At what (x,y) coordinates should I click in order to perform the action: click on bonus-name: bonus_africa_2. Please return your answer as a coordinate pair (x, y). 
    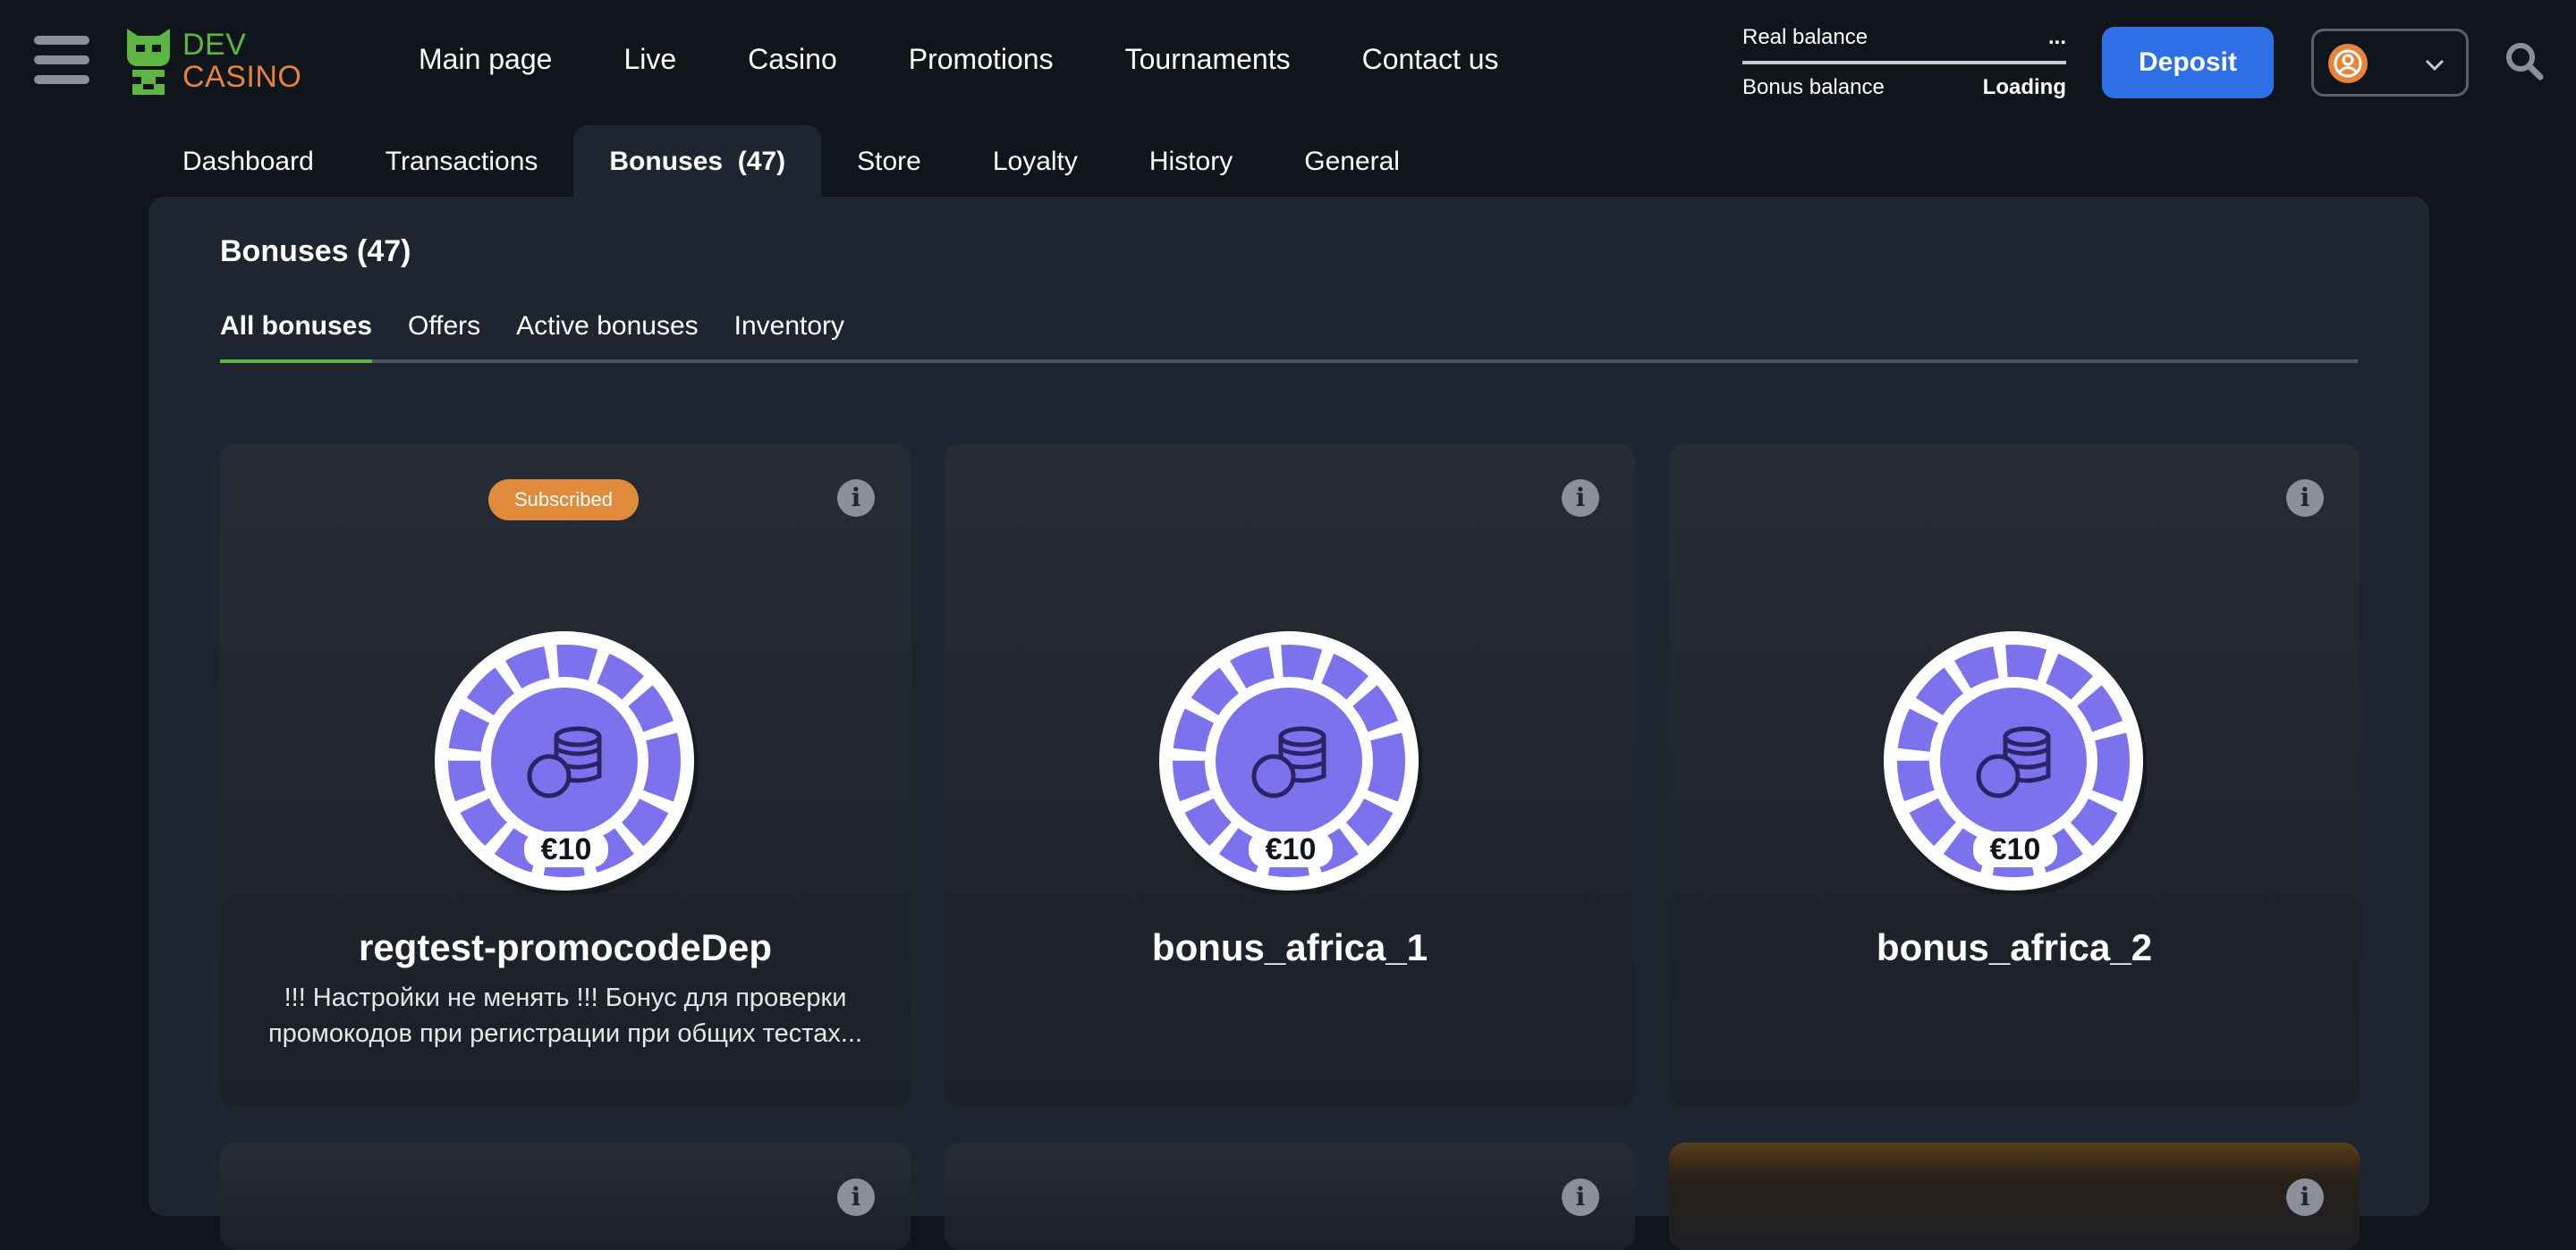
    Looking at the image, I should click on (2014, 947).